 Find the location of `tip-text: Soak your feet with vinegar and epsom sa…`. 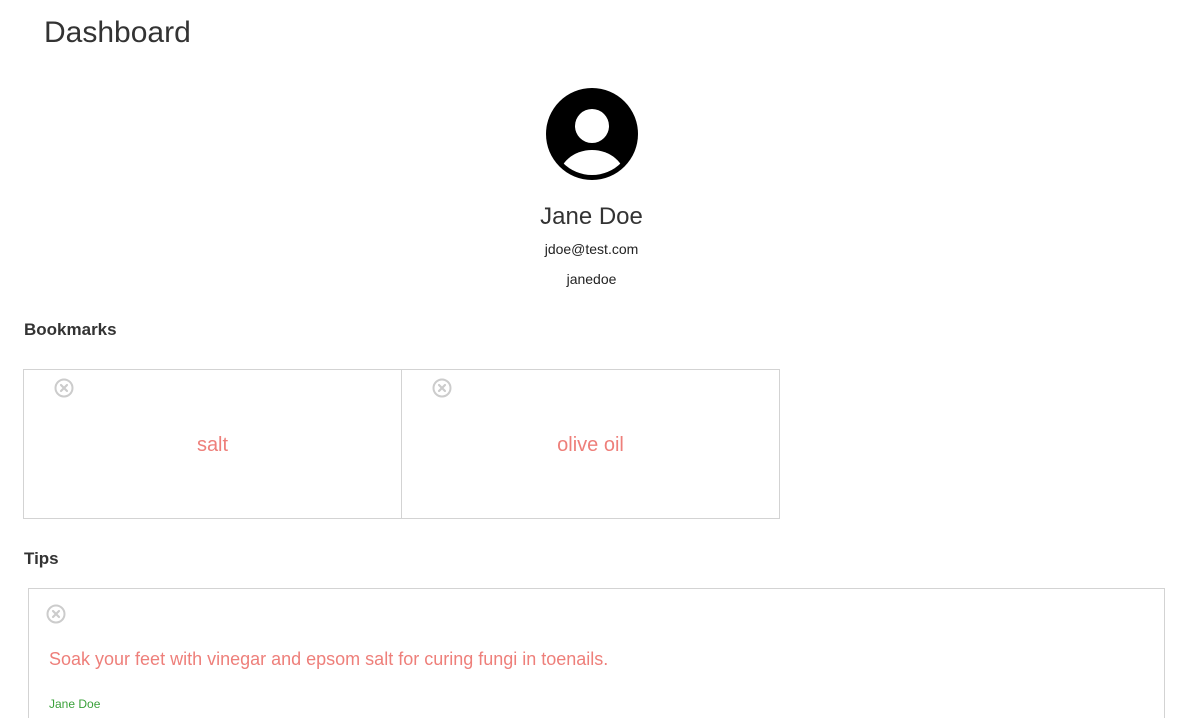

tip-text: Soak your feet with vinegar and epsom sa… is located at coordinates (329, 659).